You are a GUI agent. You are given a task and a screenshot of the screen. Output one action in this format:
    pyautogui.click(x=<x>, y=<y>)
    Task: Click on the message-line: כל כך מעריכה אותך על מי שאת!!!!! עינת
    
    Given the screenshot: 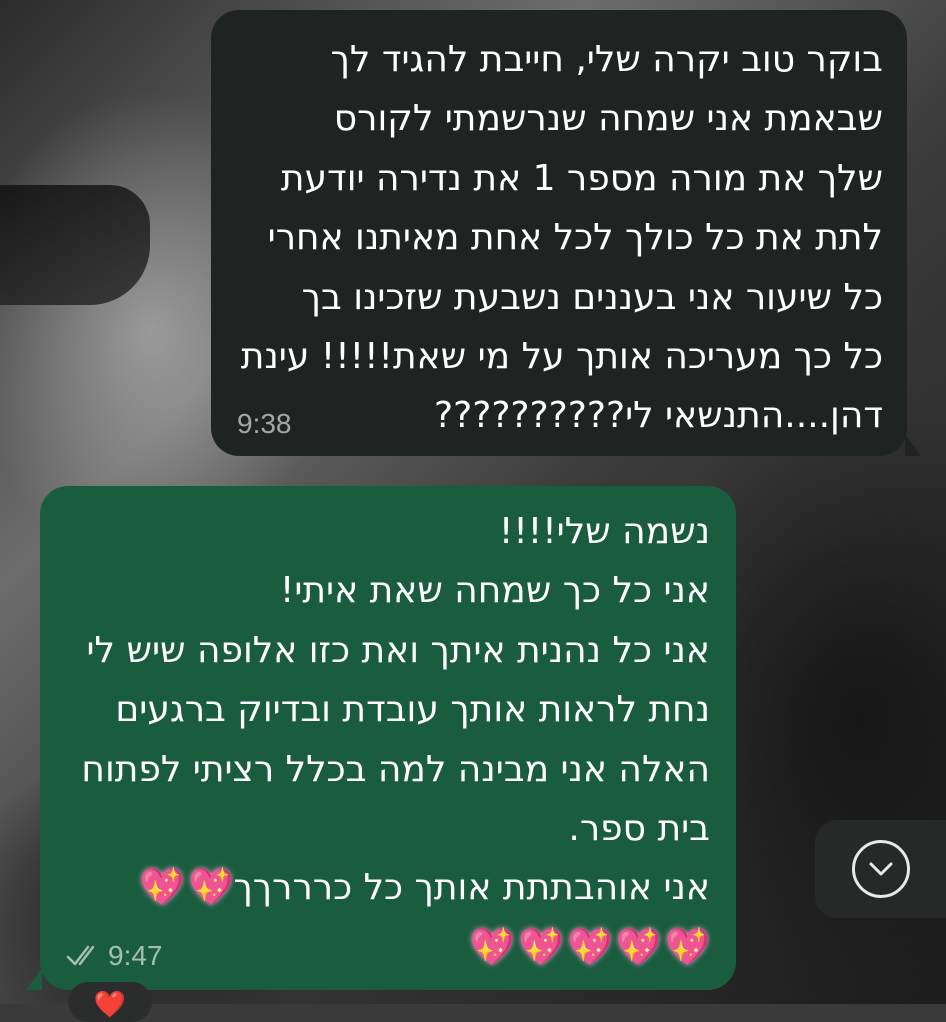 What is the action you would take?
    pyautogui.click(x=561, y=357)
    